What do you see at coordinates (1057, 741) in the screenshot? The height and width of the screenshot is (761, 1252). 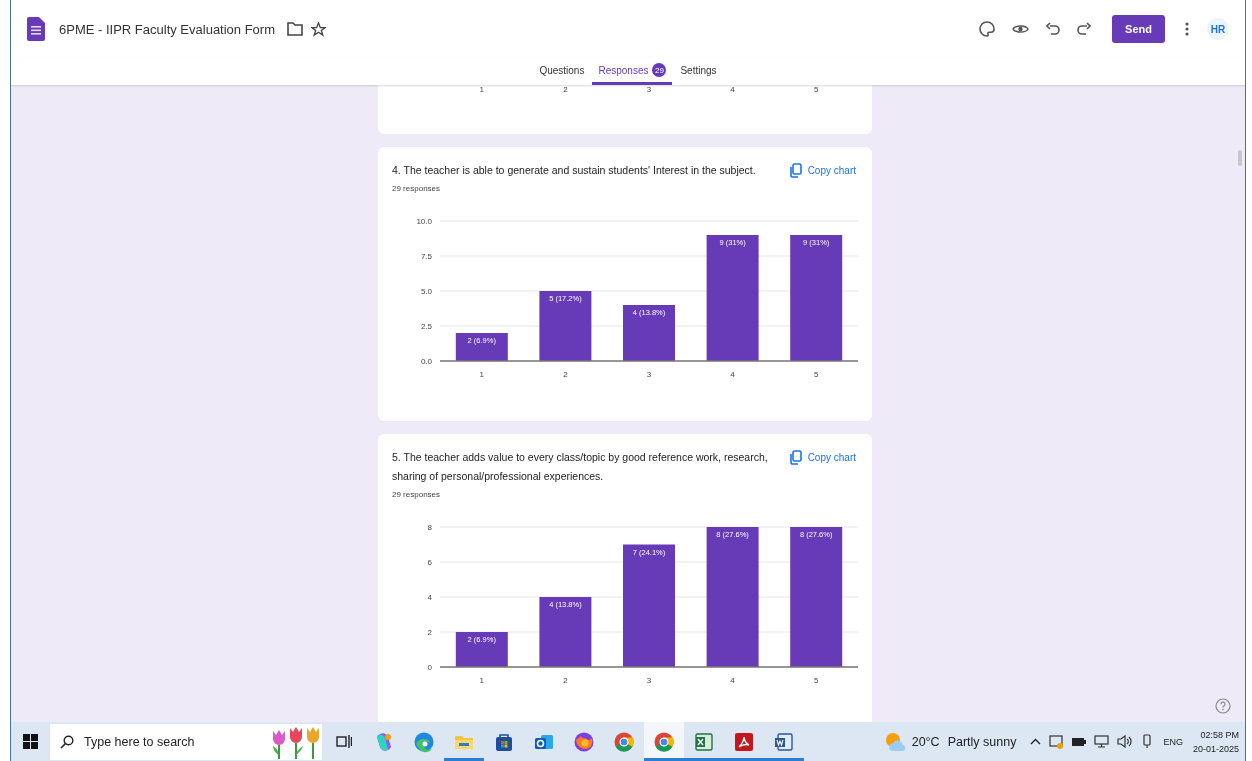 I see `network-icon` at bounding box center [1057, 741].